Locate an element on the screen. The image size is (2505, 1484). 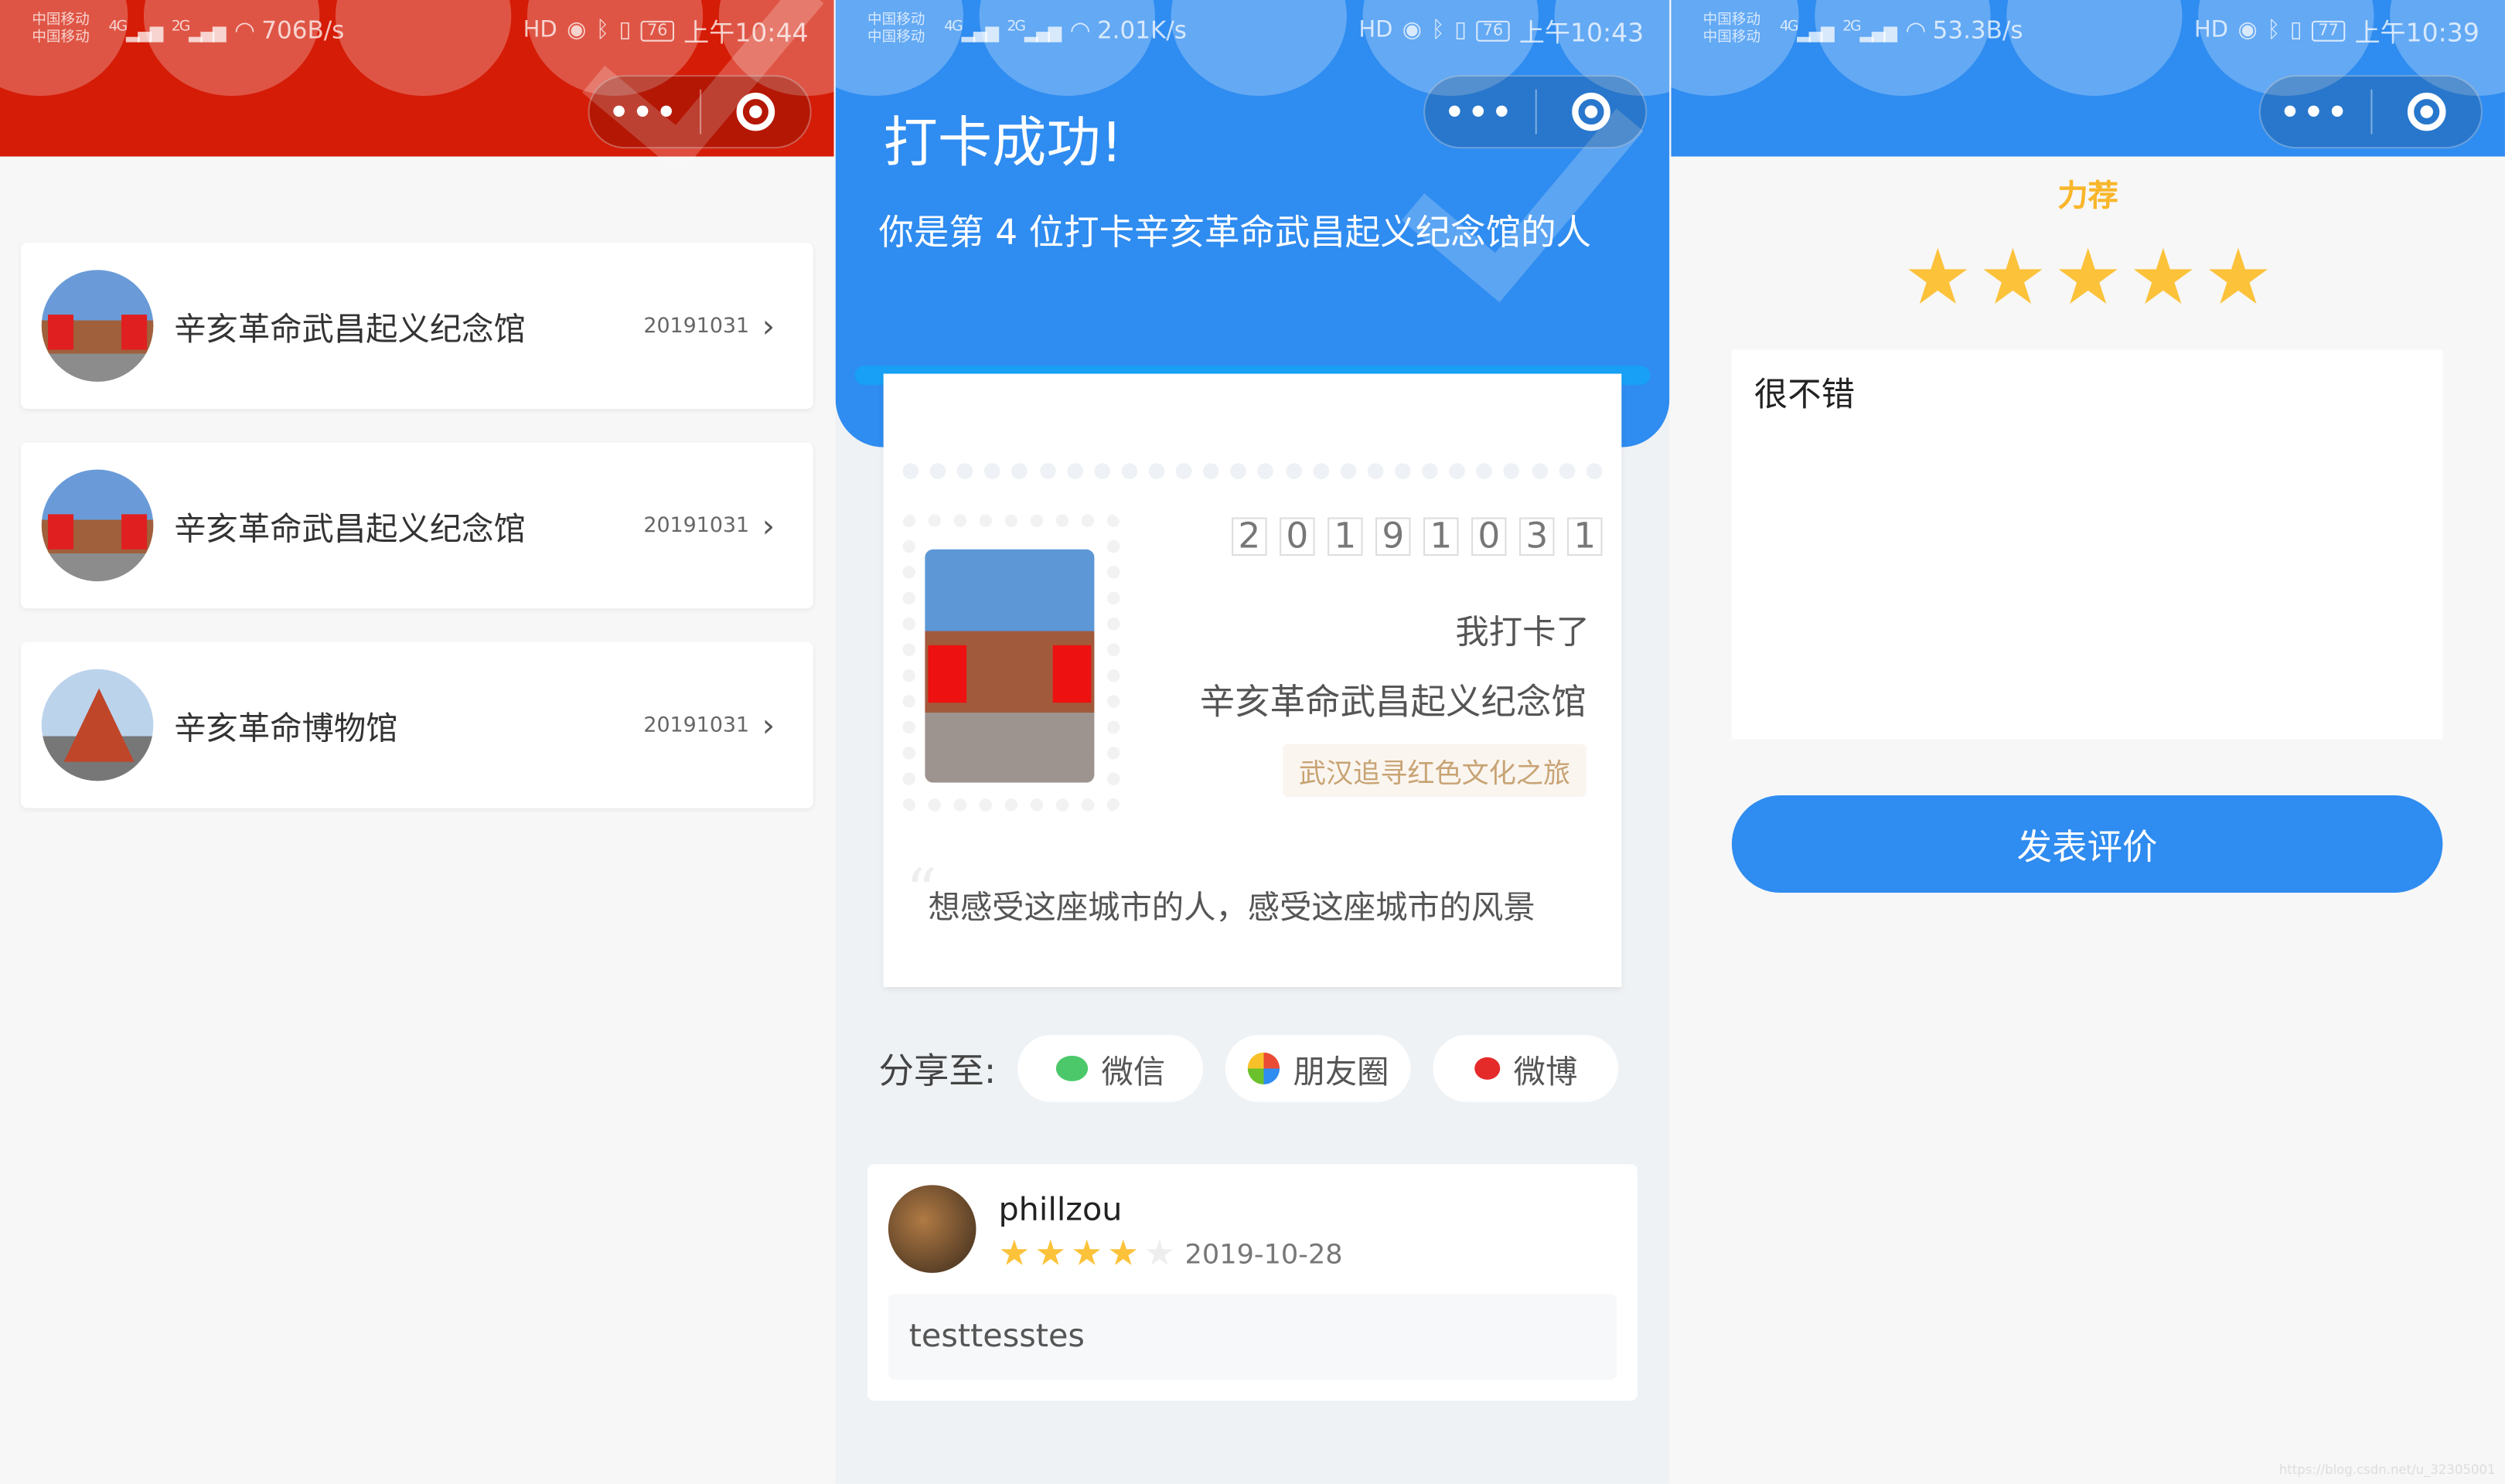
wifi-icon: ◠ is located at coordinates (1916, 30).